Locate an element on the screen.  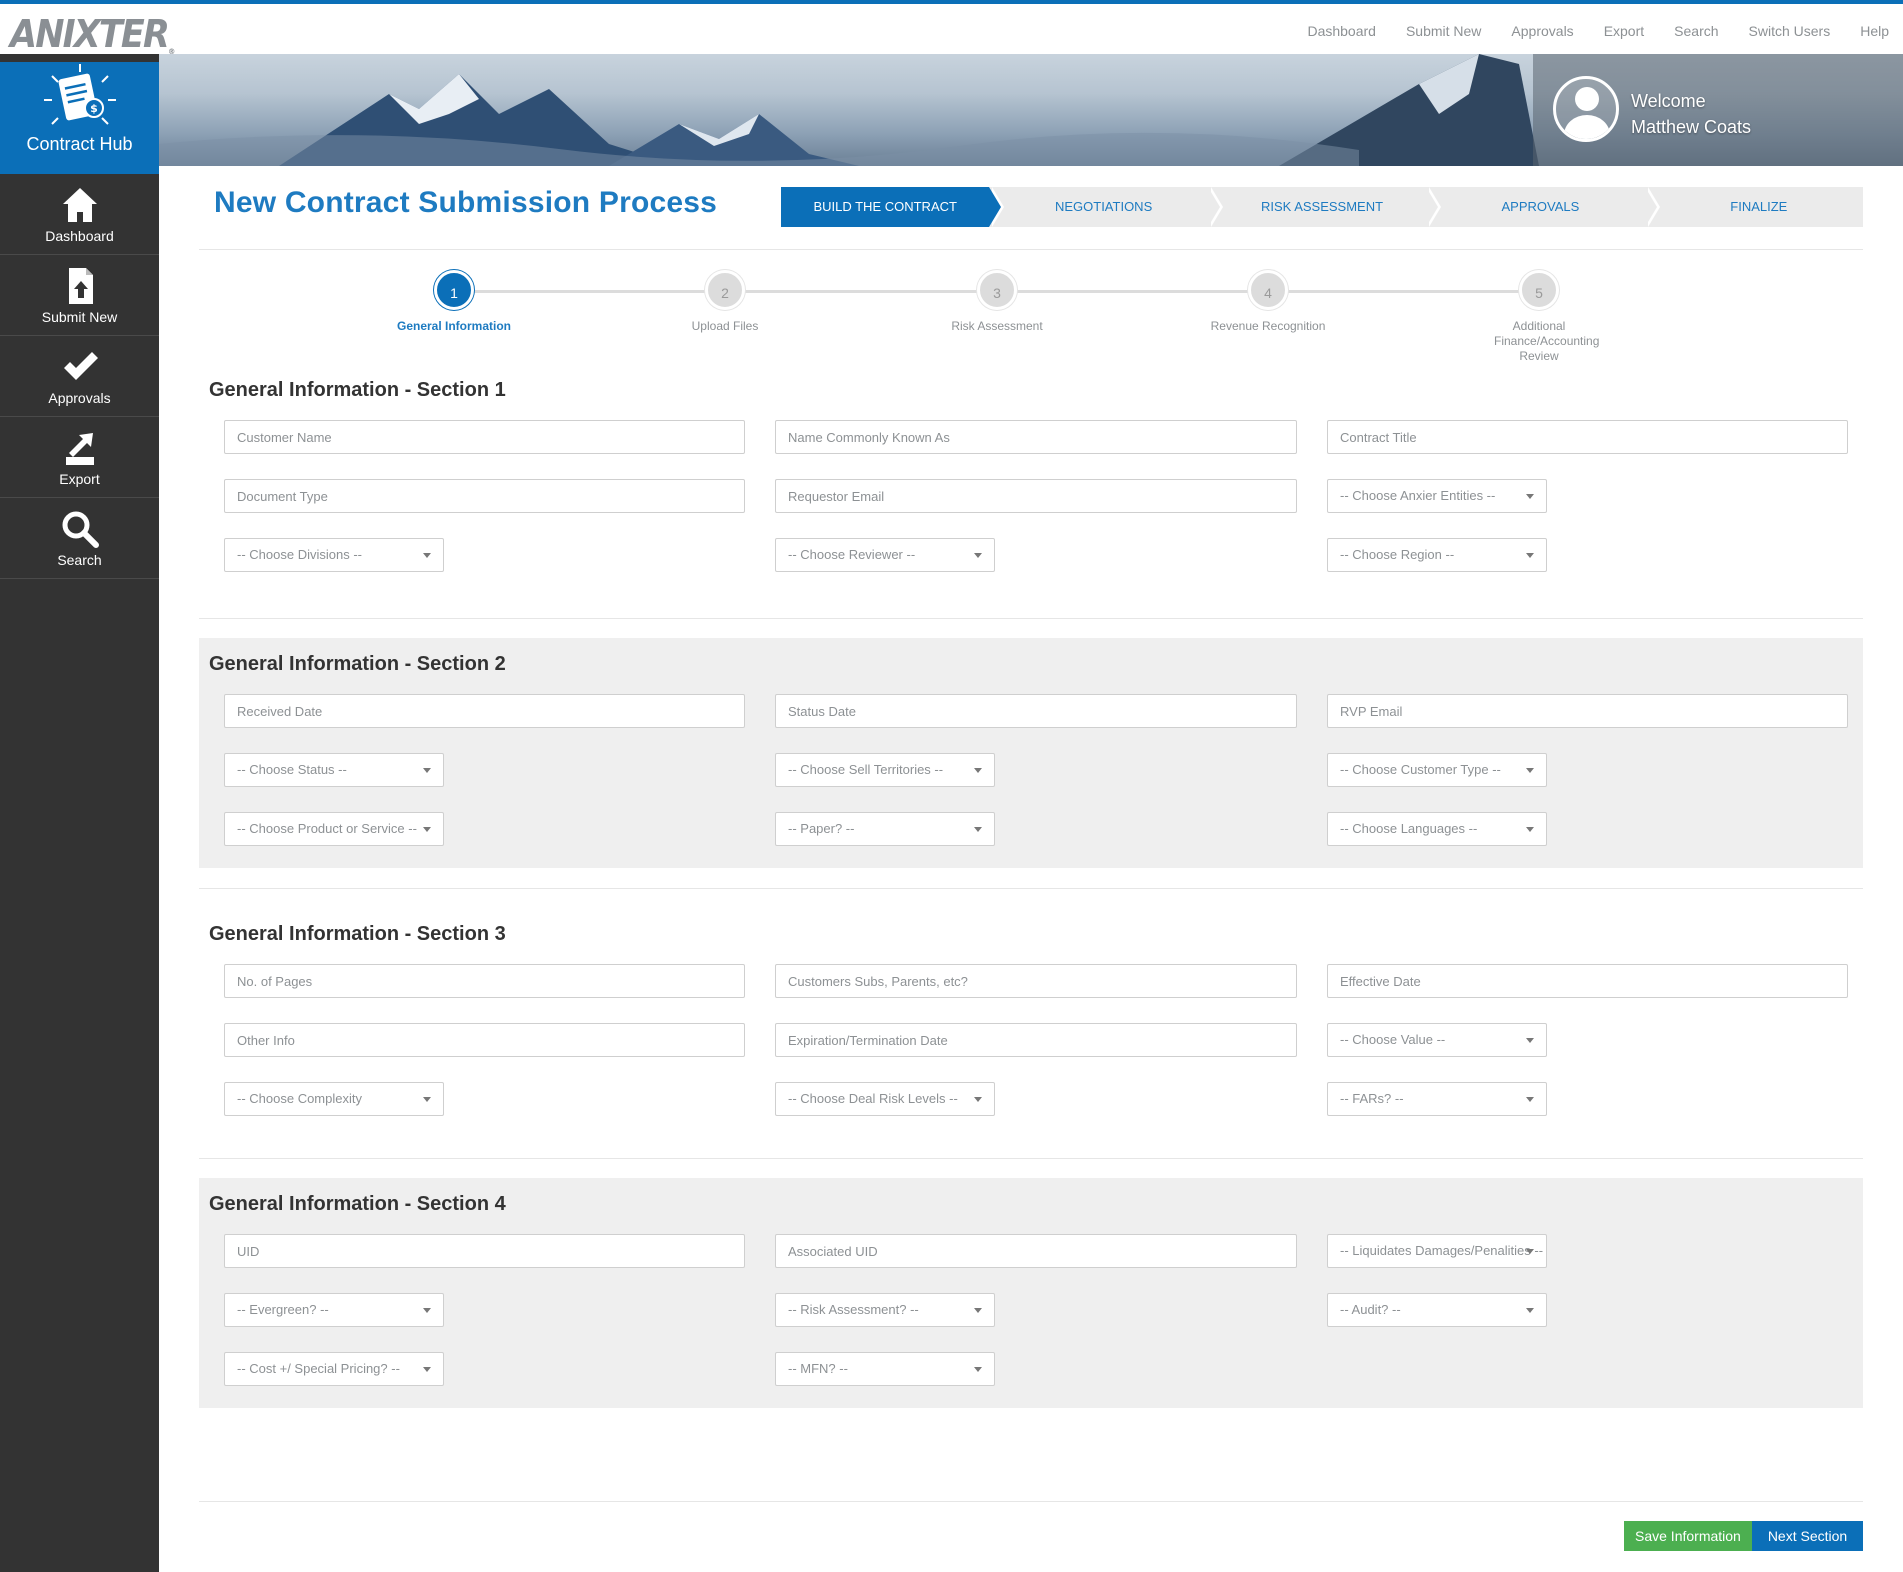
anixter-entities-select: -- Choose Anxier Entities -- is located at coordinates (1437, 496).